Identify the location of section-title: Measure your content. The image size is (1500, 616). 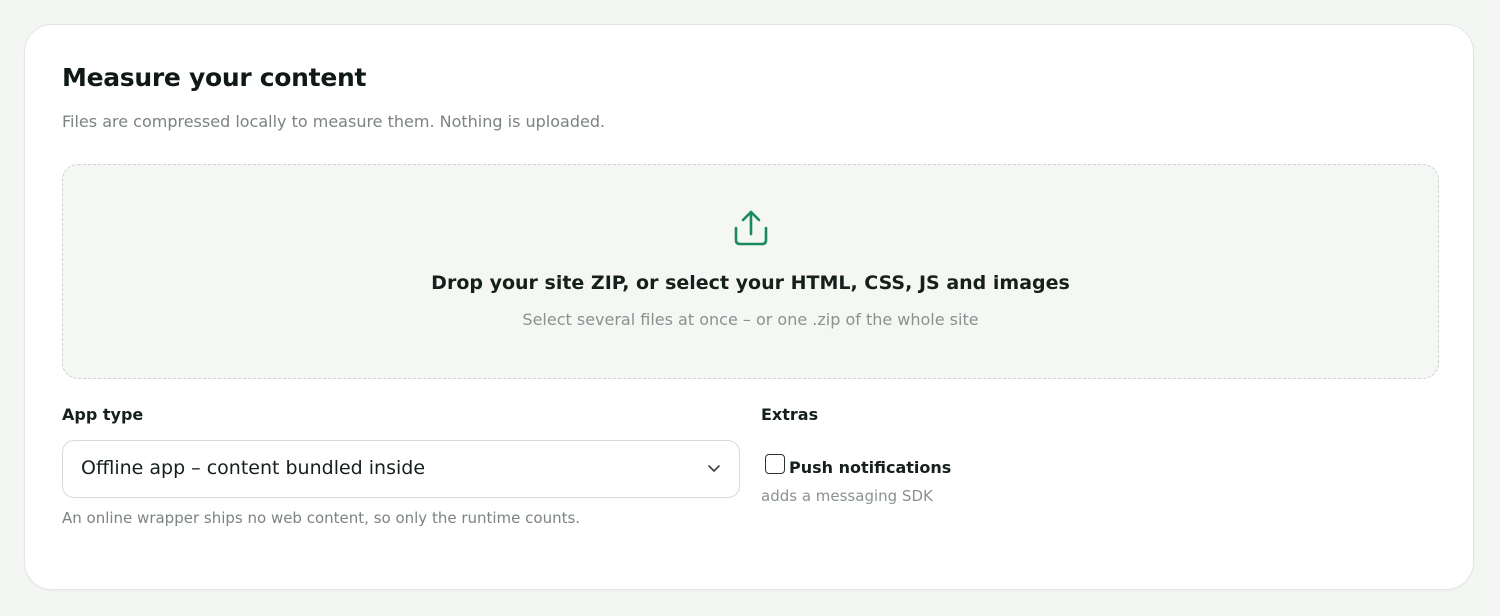
(214, 77).